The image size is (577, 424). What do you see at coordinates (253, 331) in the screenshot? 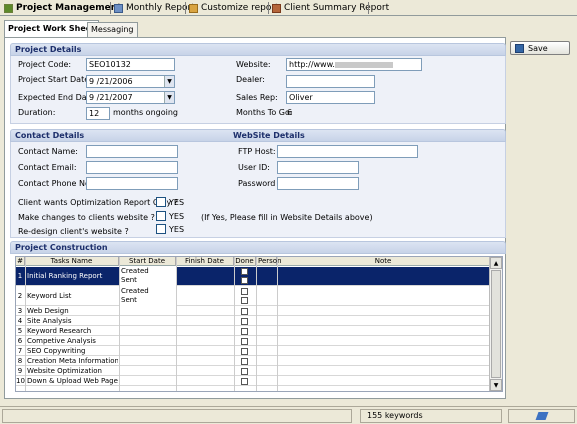
I see `table-row: 5 Keyword Research` at bounding box center [253, 331].